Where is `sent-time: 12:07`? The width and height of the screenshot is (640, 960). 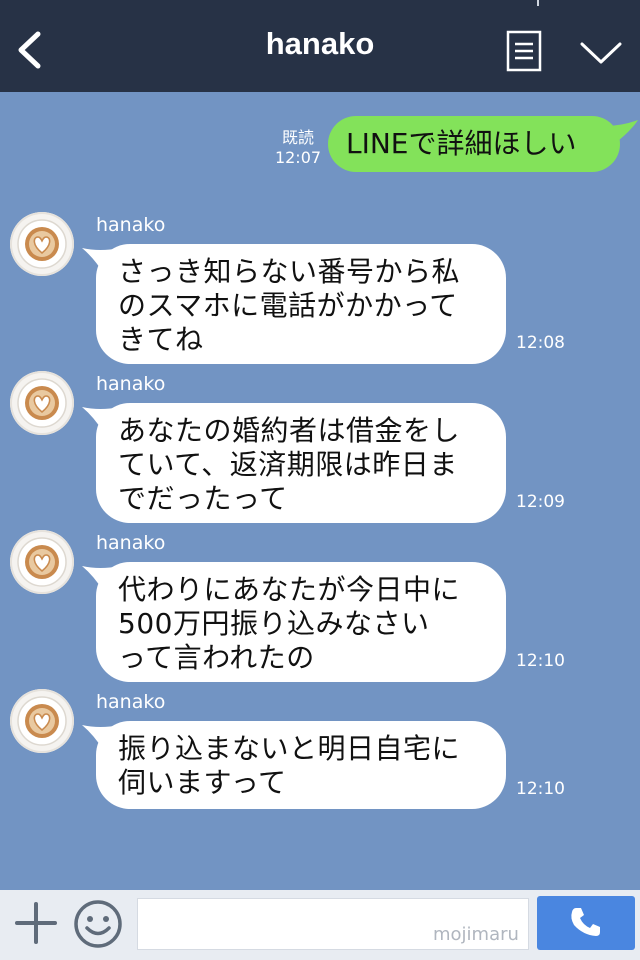 sent-time: 12:07 is located at coordinates (298, 157).